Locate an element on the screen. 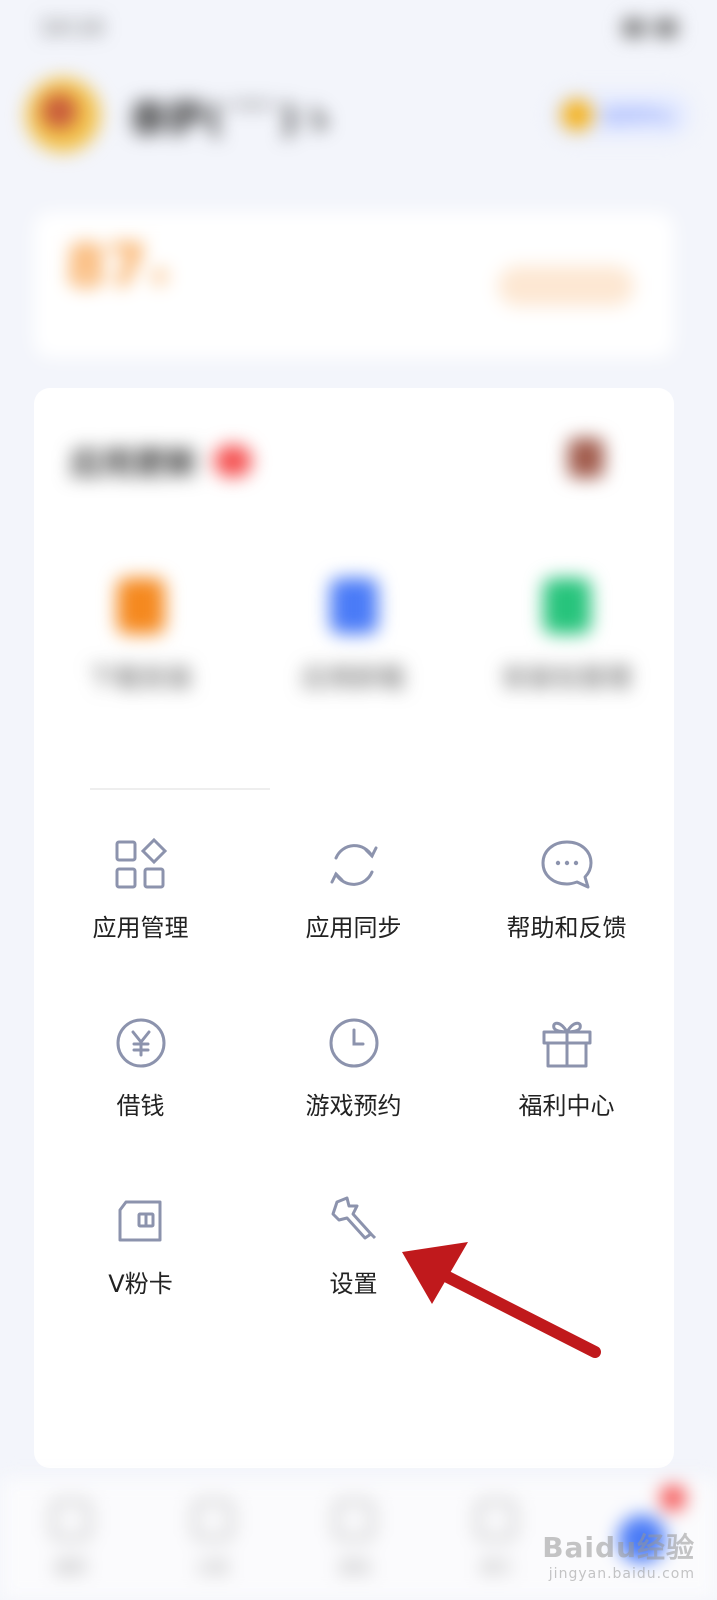 The image size is (717, 1600). quick-action-label: 应用卸载 is located at coordinates (353, 679).